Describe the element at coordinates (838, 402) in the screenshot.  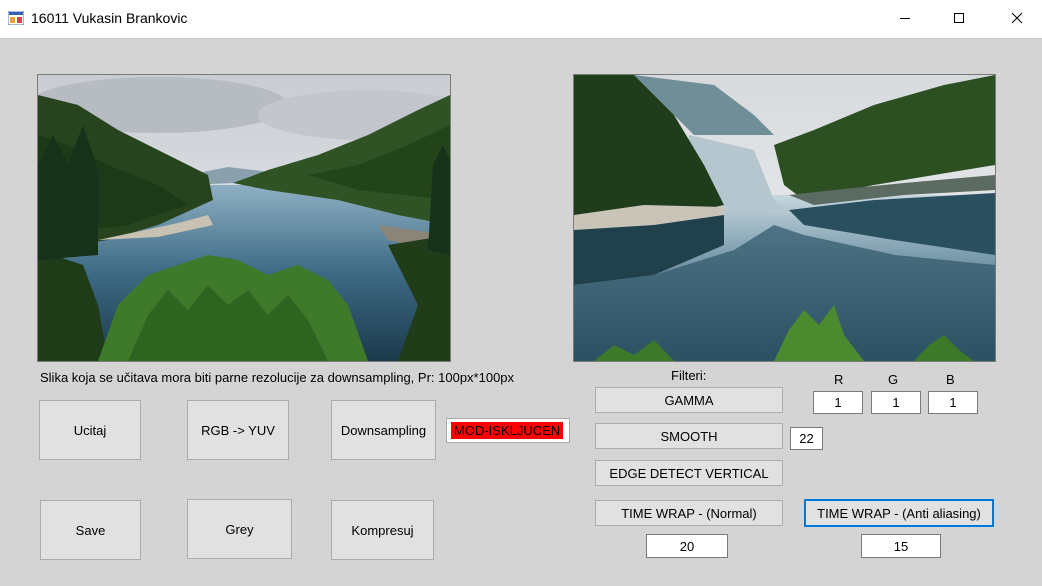
I see `gamma-r-input: 1` at that location.